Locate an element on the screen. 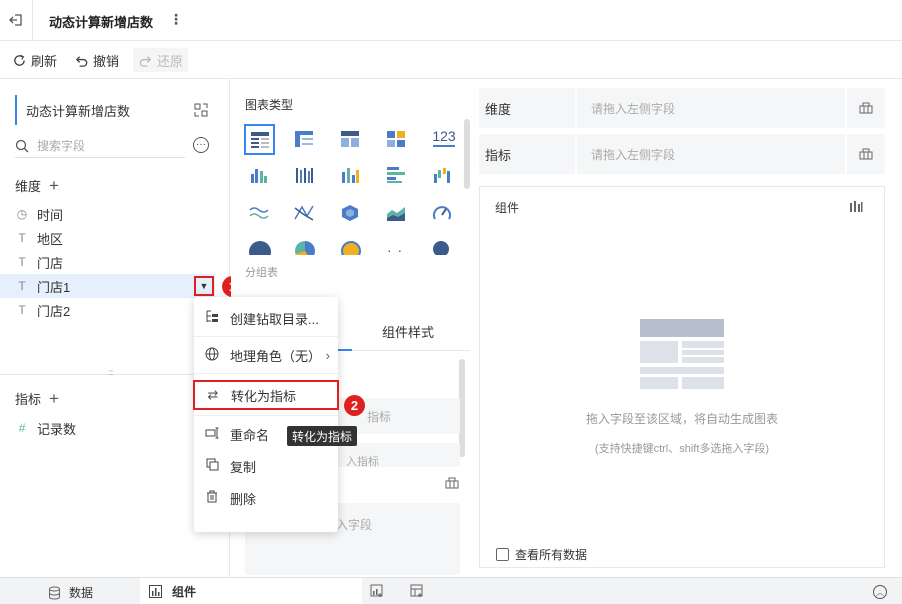  chart-settings-icon is located at coordinates (856, 207).